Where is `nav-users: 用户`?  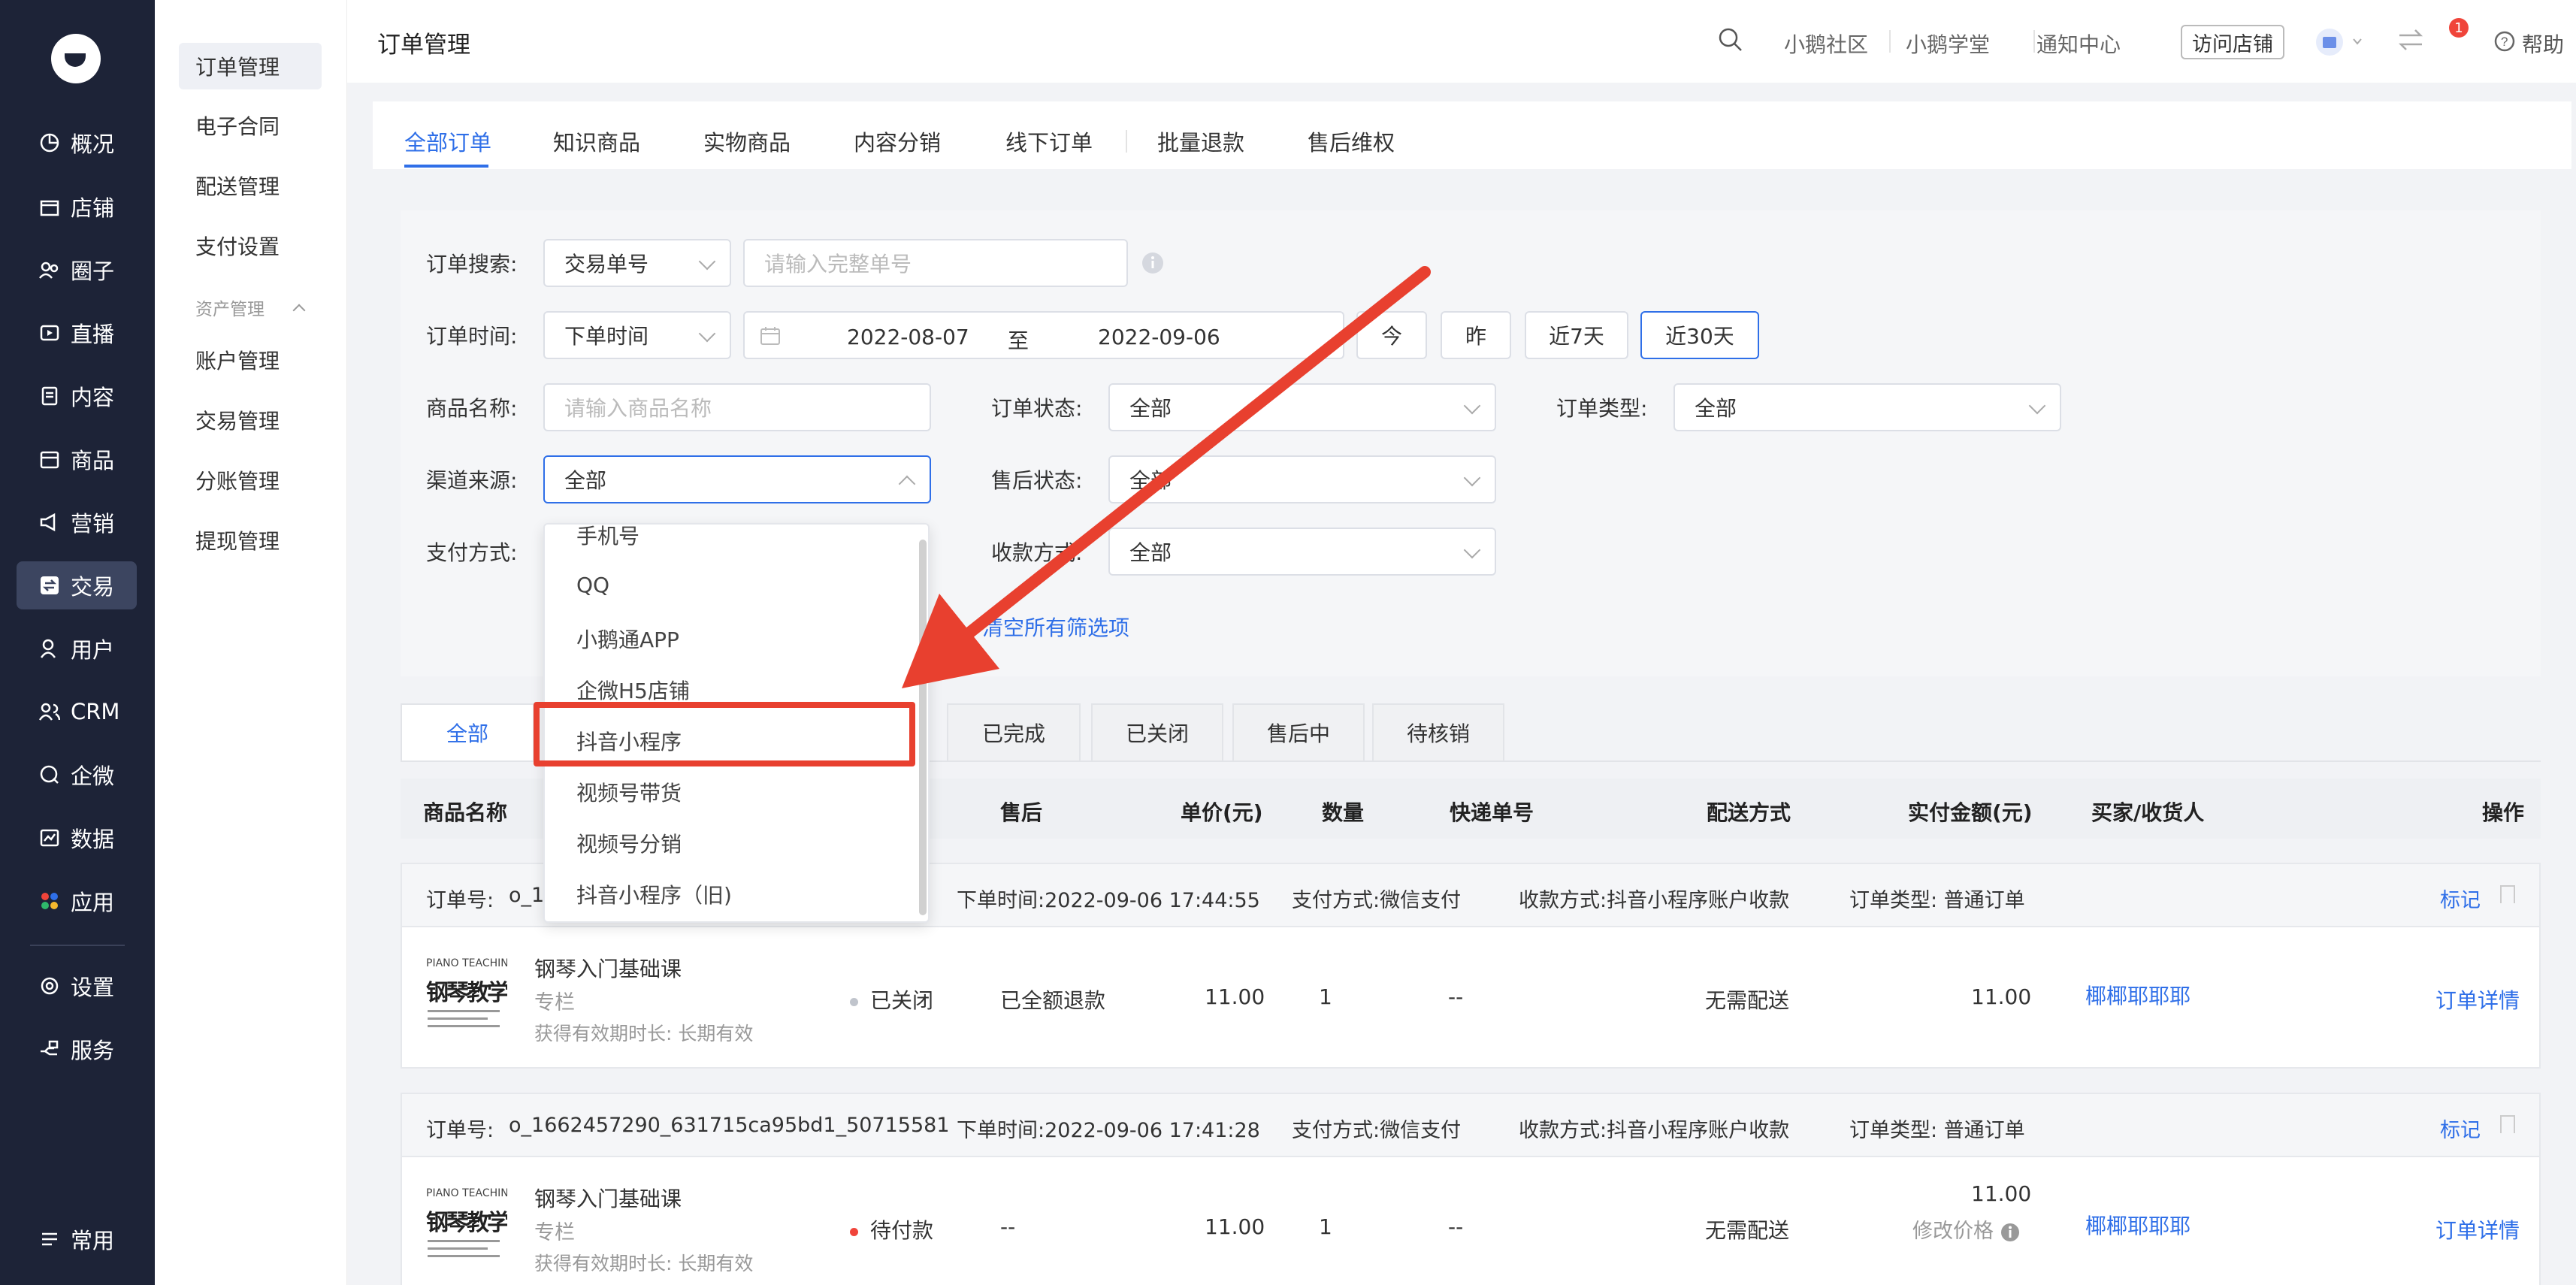
nav-users: 用户 is located at coordinates (77, 648).